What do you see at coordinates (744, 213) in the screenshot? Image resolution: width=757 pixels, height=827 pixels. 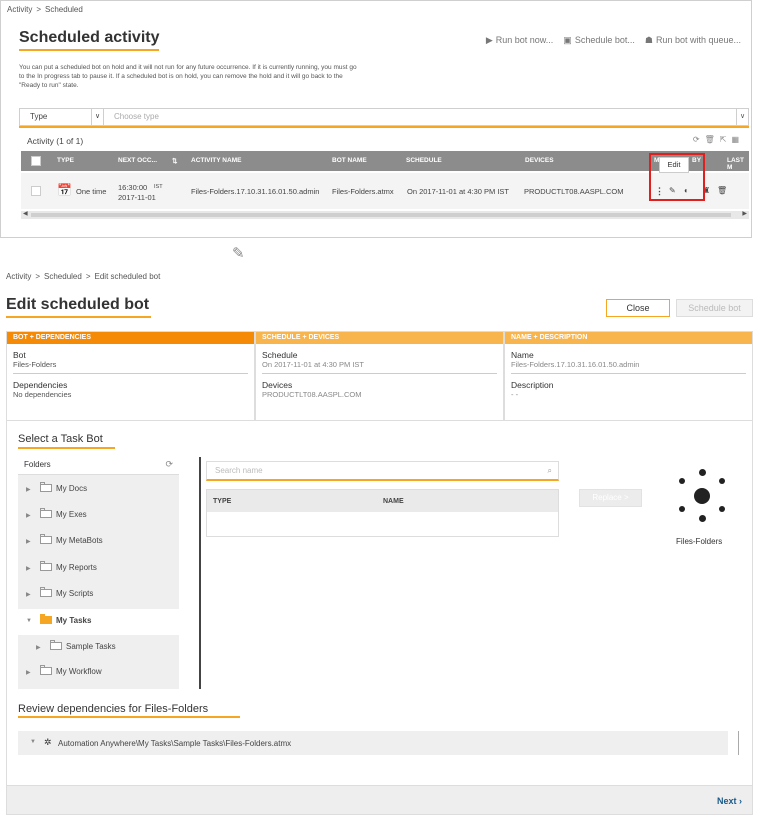 I see `scroll-right-icon: ▶` at bounding box center [744, 213].